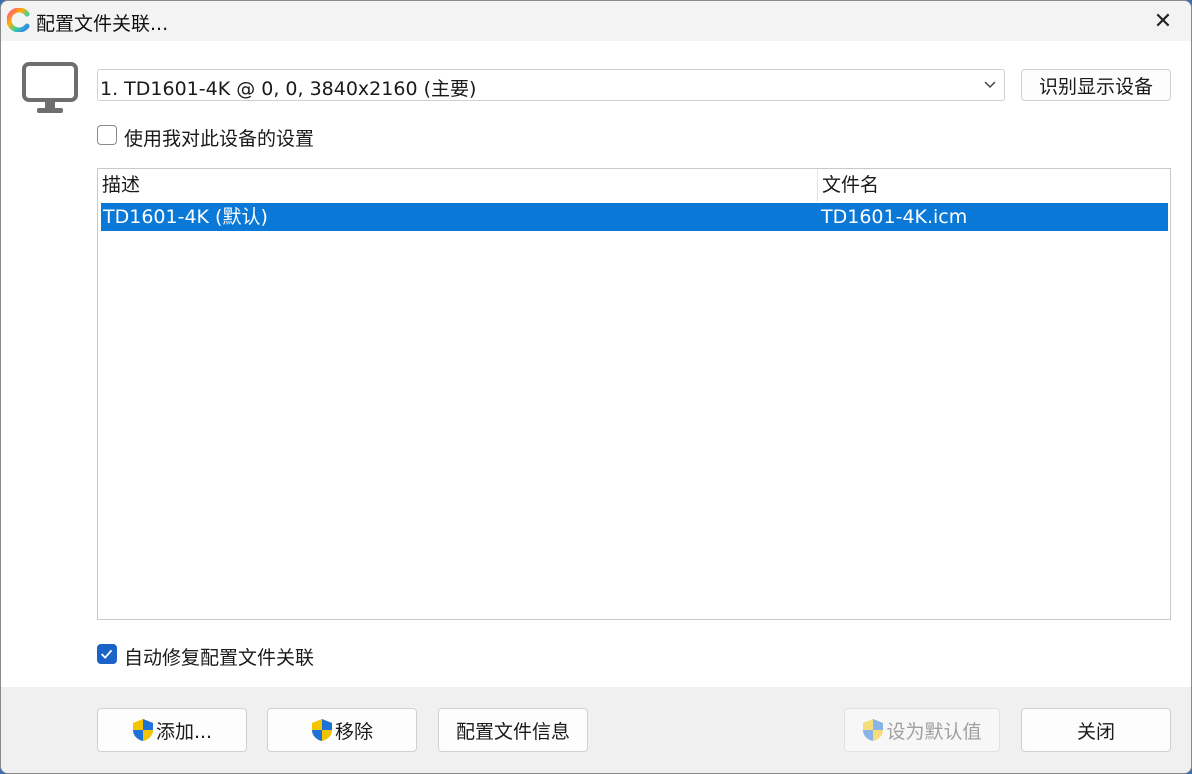 Image resolution: width=1192 pixels, height=774 pixels. Describe the element at coordinates (457, 185) in the screenshot. I see `column-header-description: 描述` at that location.